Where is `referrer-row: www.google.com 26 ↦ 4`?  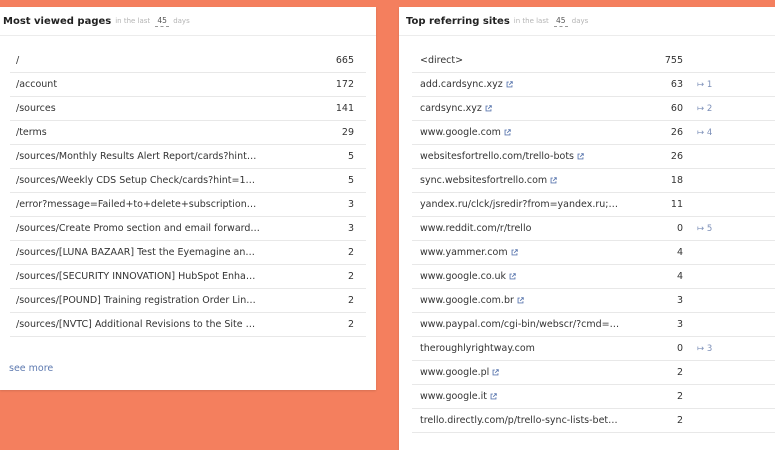 referrer-row: www.google.com 26 ↦ 4 is located at coordinates (593, 133).